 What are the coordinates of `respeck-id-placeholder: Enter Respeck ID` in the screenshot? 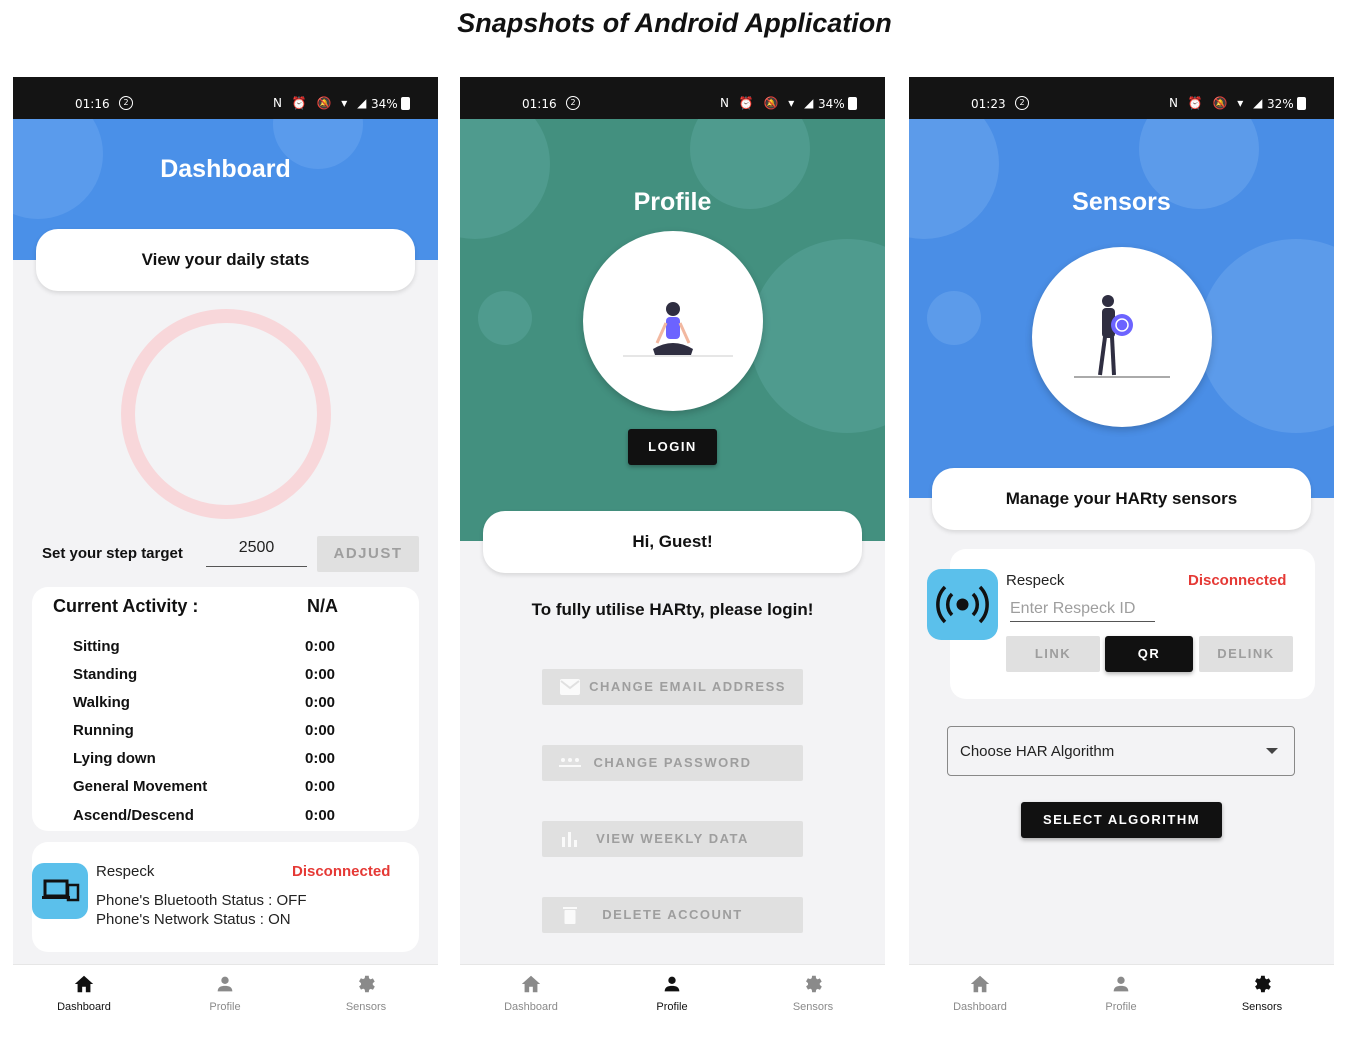 It's located at (1073, 608).